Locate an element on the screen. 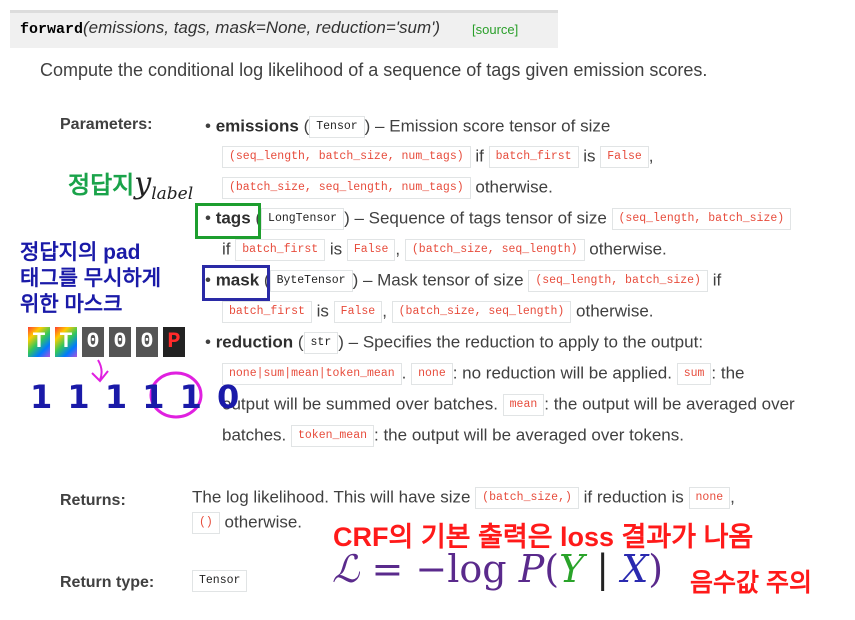 Image resolution: width=855 pixels, height=620 pixels. formula-eq: = is located at coordinates (387, 569).